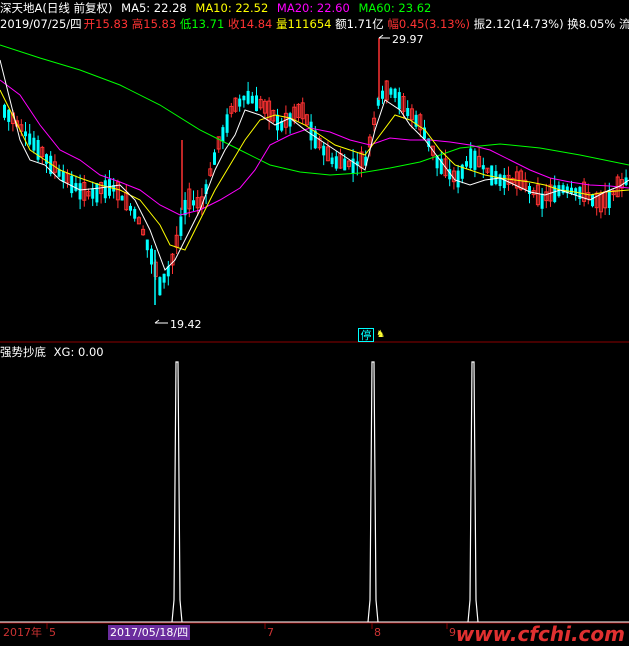 The image size is (629, 646). I want to click on chart-mode: (日线 前复权), so click(77, 8).